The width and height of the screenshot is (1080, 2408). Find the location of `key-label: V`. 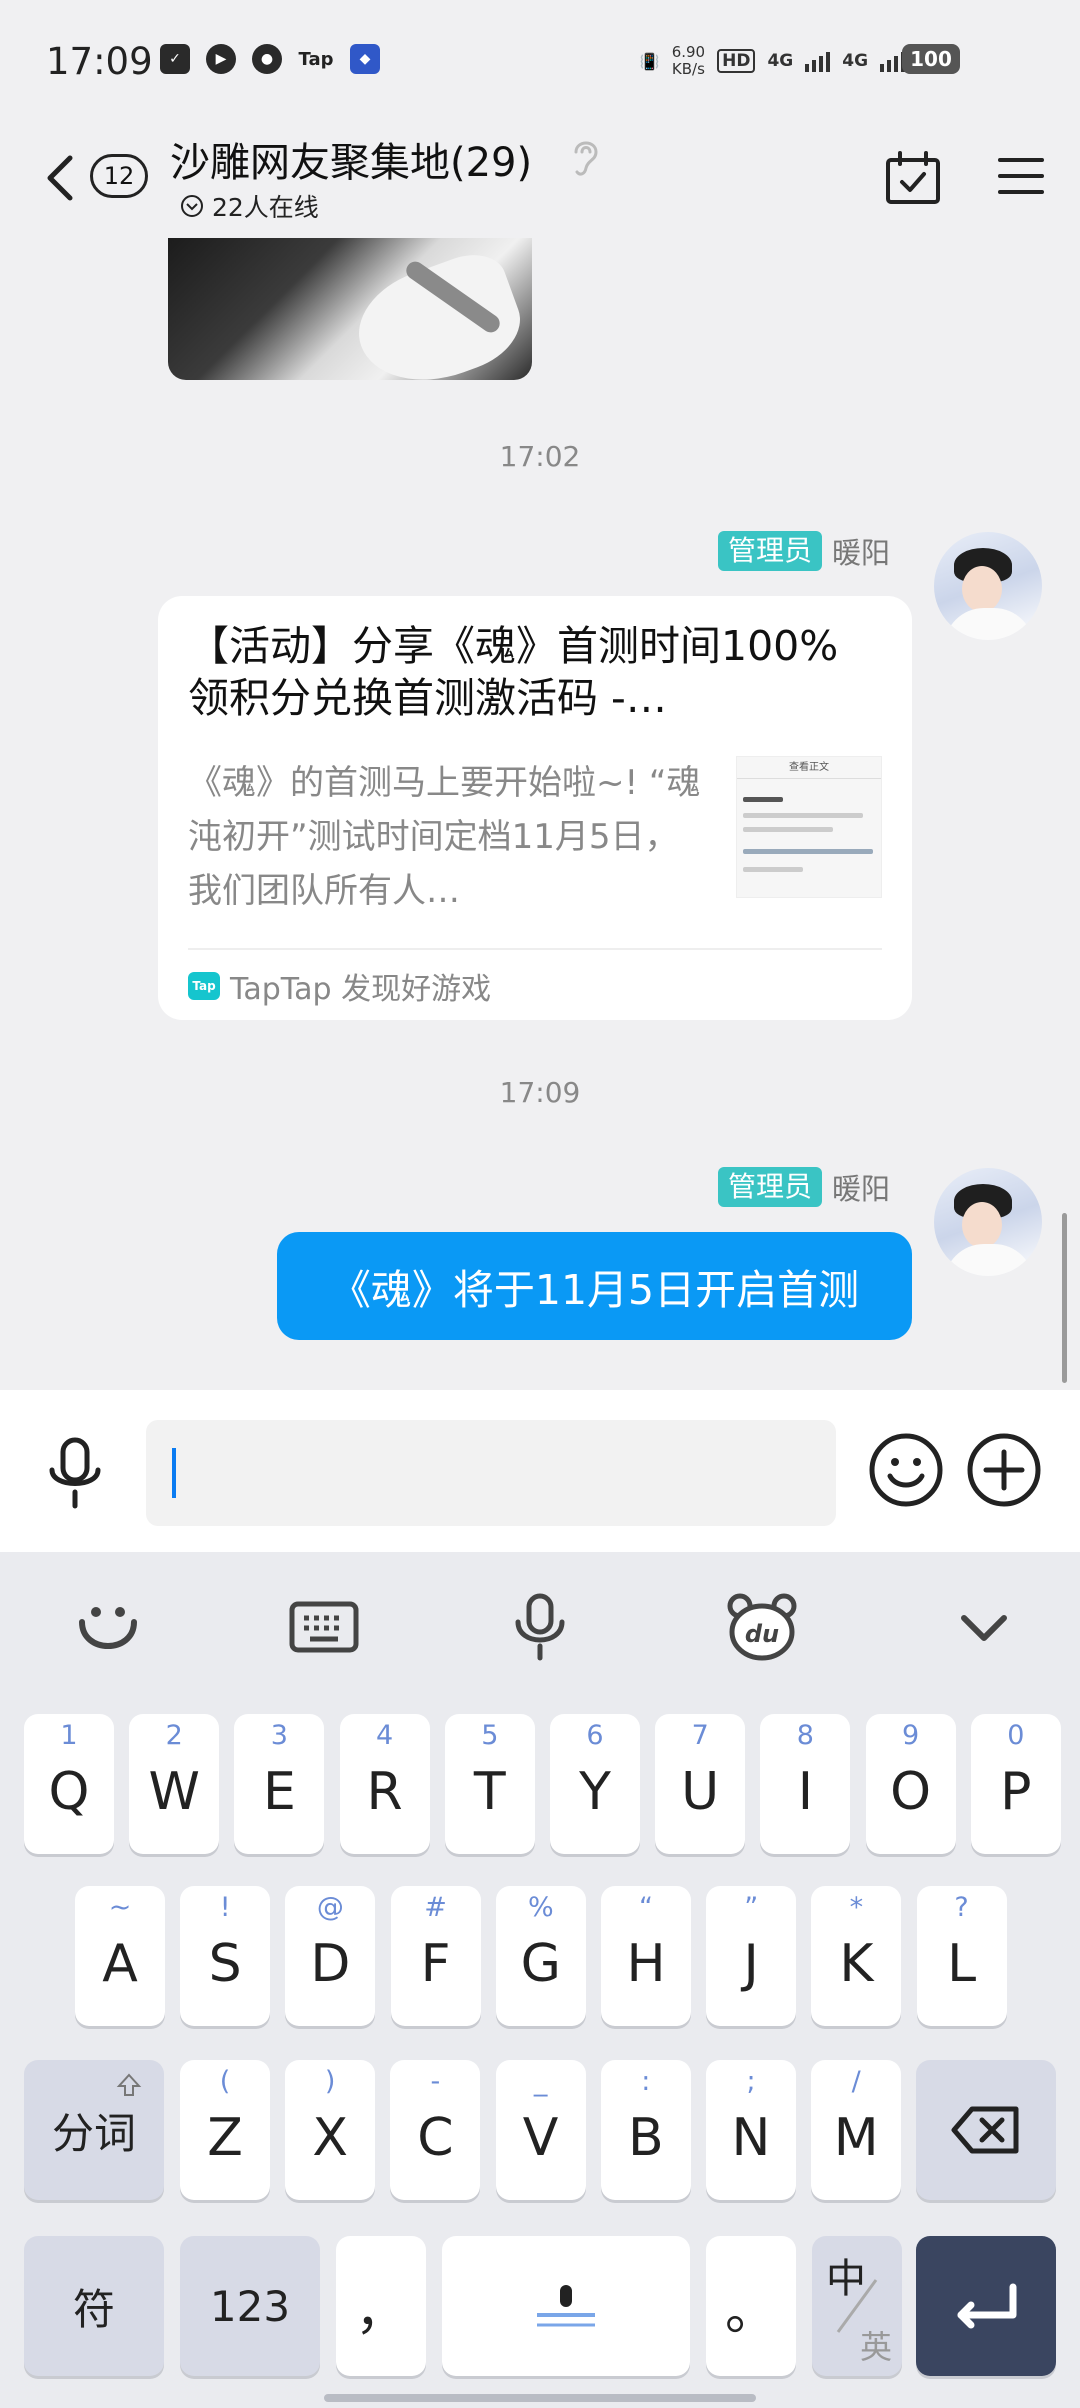

key-label: V is located at coordinates (540, 2138).